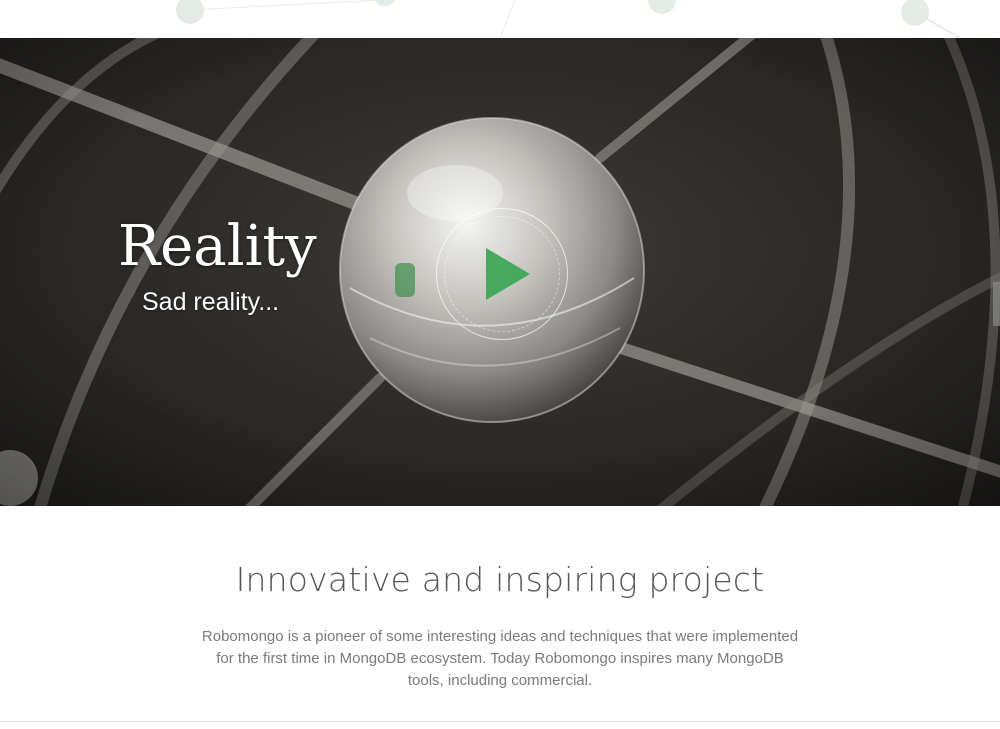 The image size is (1000, 729). I want to click on section-title: Innovative and inspiring project, so click(500, 579).